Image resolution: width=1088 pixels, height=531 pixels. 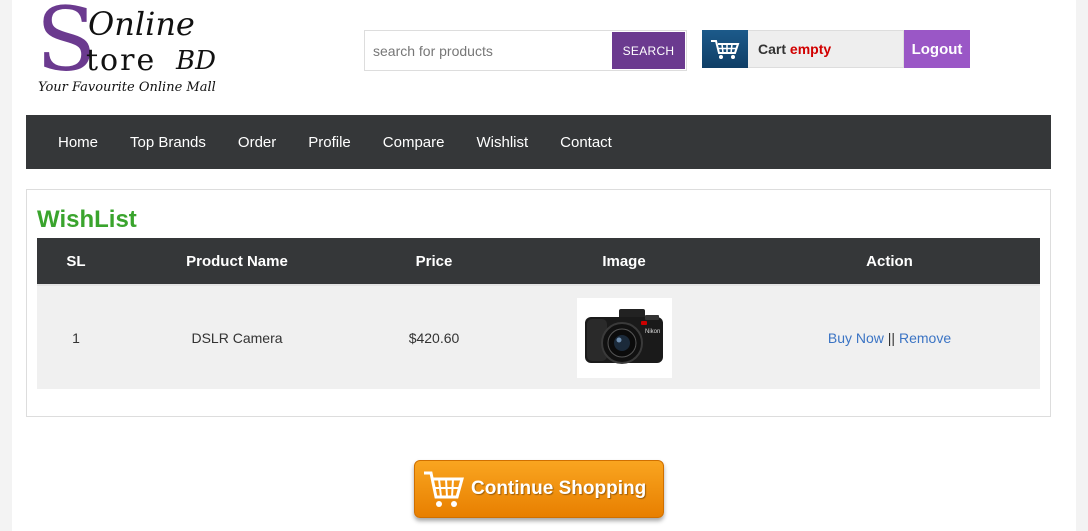 What do you see at coordinates (925, 338) in the screenshot?
I see `remove-link: Remove` at bounding box center [925, 338].